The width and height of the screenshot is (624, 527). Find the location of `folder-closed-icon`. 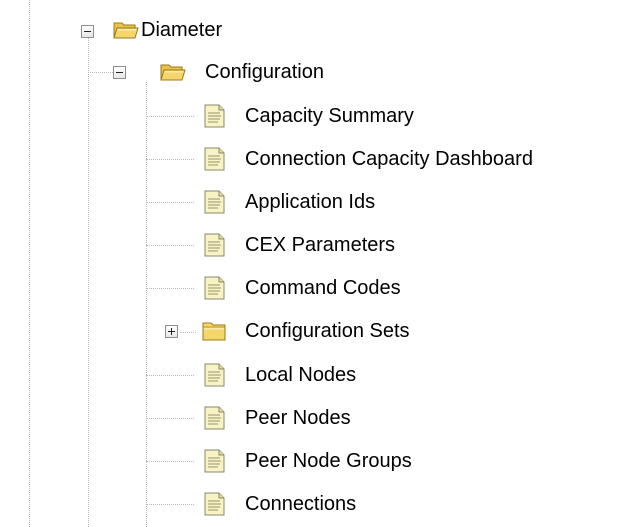

folder-closed-icon is located at coordinates (215, 331).